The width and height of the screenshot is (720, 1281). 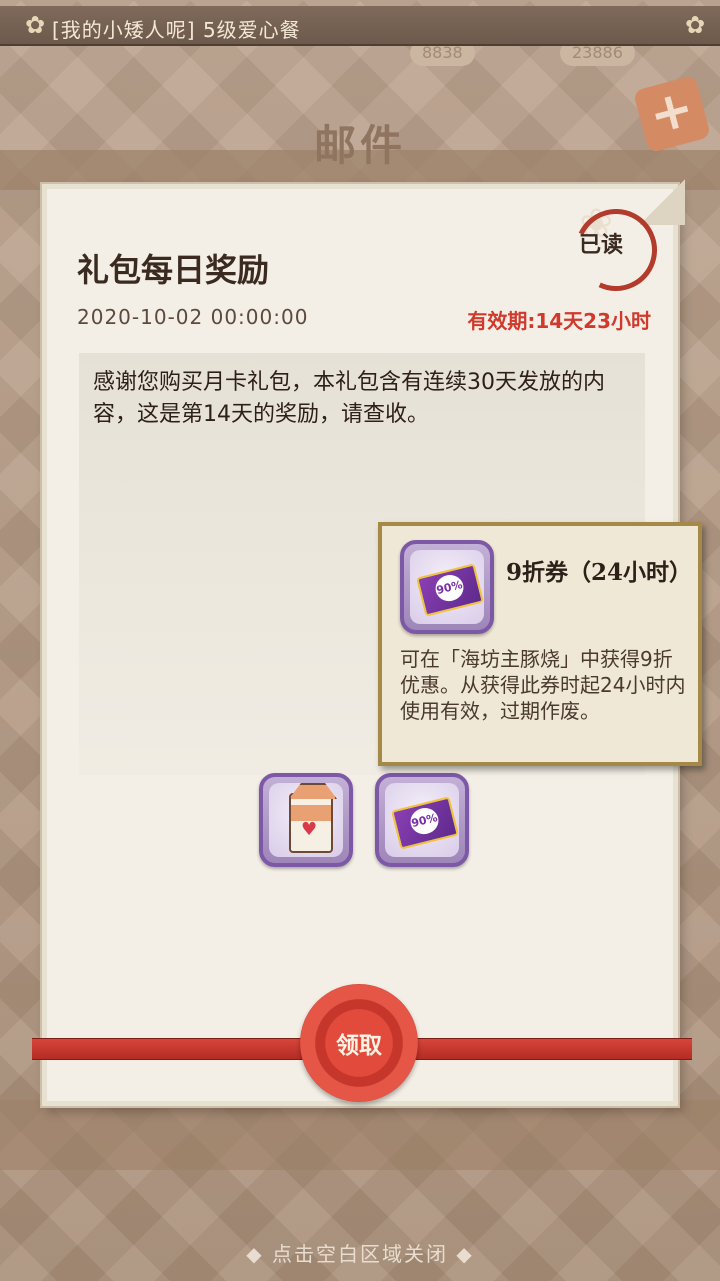 I want to click on background-band-lower, so click(x=360, y=1135).